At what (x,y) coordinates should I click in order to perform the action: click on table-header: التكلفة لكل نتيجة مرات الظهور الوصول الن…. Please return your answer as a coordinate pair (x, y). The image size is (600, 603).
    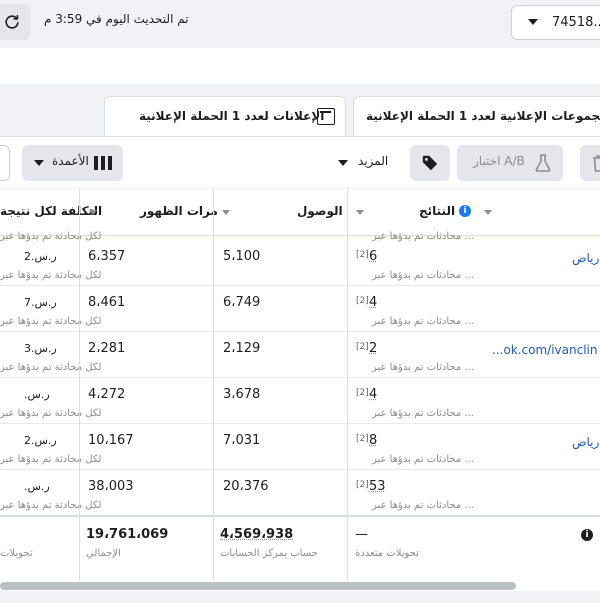
    Looking at the image, I should click on (300, 212).